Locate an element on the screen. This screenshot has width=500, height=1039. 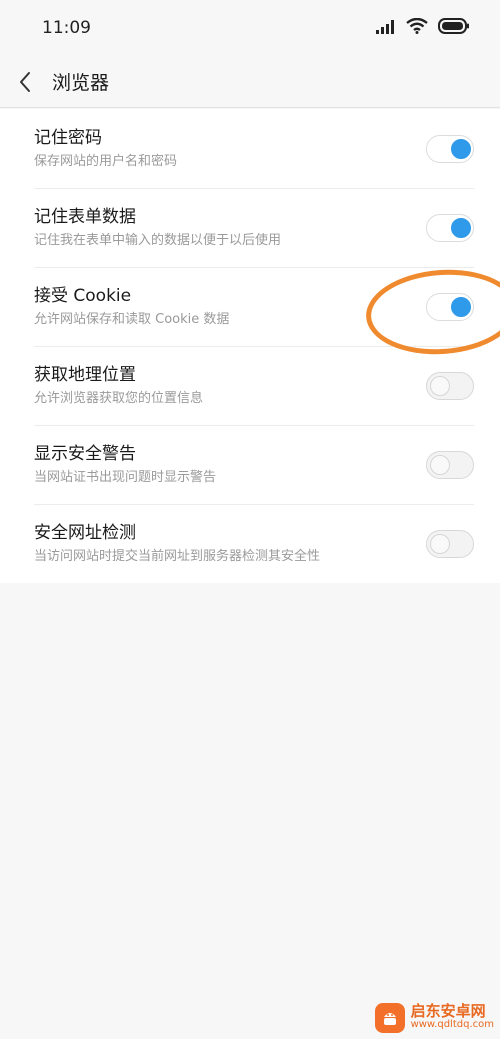
accept-cookie-toggle is located at coordinates (450, 306).